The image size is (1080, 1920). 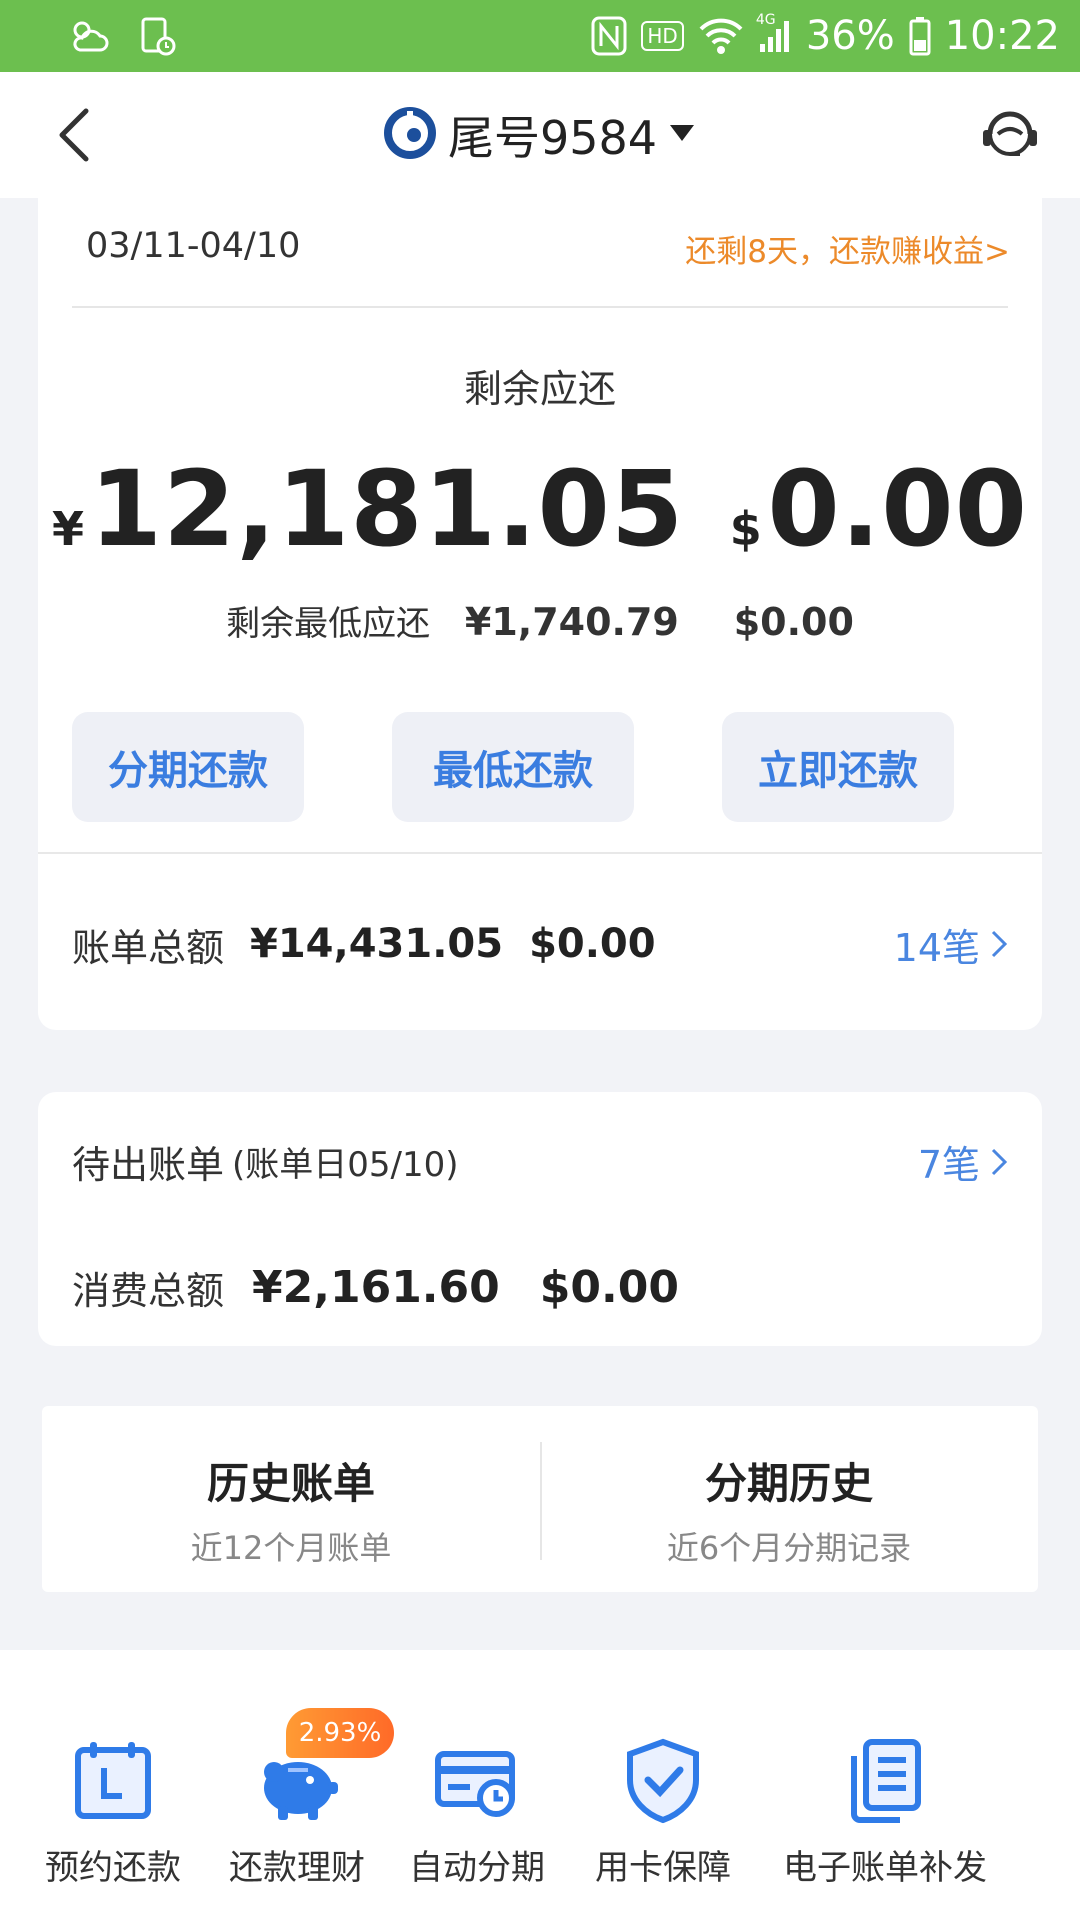 I want to click on customer-service-button, so click(x=1010, y=136).